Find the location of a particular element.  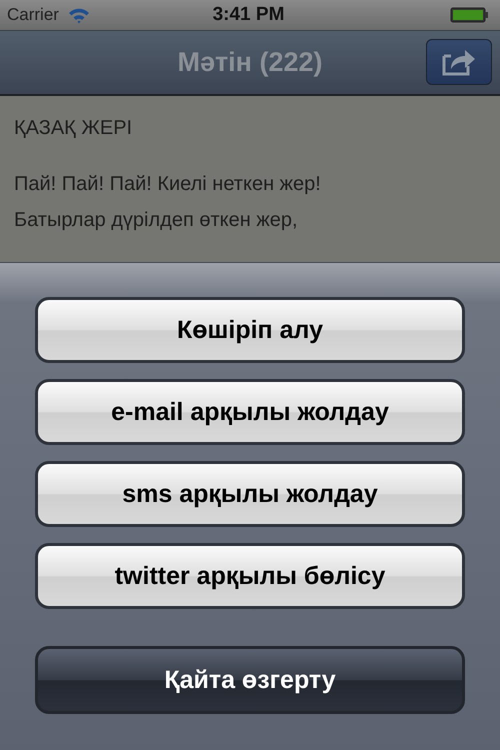

action-button: twitter арқылы бөлісу is located at coordinates (250, 576).